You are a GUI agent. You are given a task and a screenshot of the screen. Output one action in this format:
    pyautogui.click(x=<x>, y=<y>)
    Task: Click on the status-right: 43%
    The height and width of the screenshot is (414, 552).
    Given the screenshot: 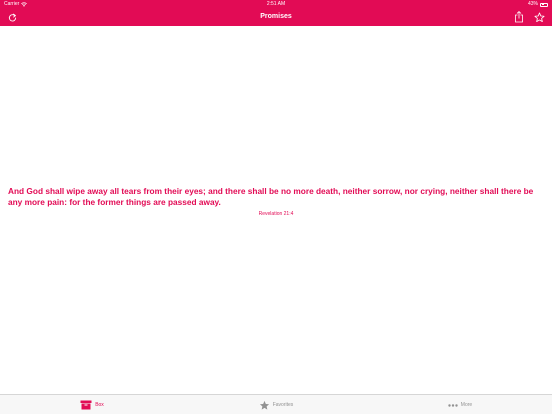 What is the action you would take?
    pyautogui.click(x=538, y=4)
    